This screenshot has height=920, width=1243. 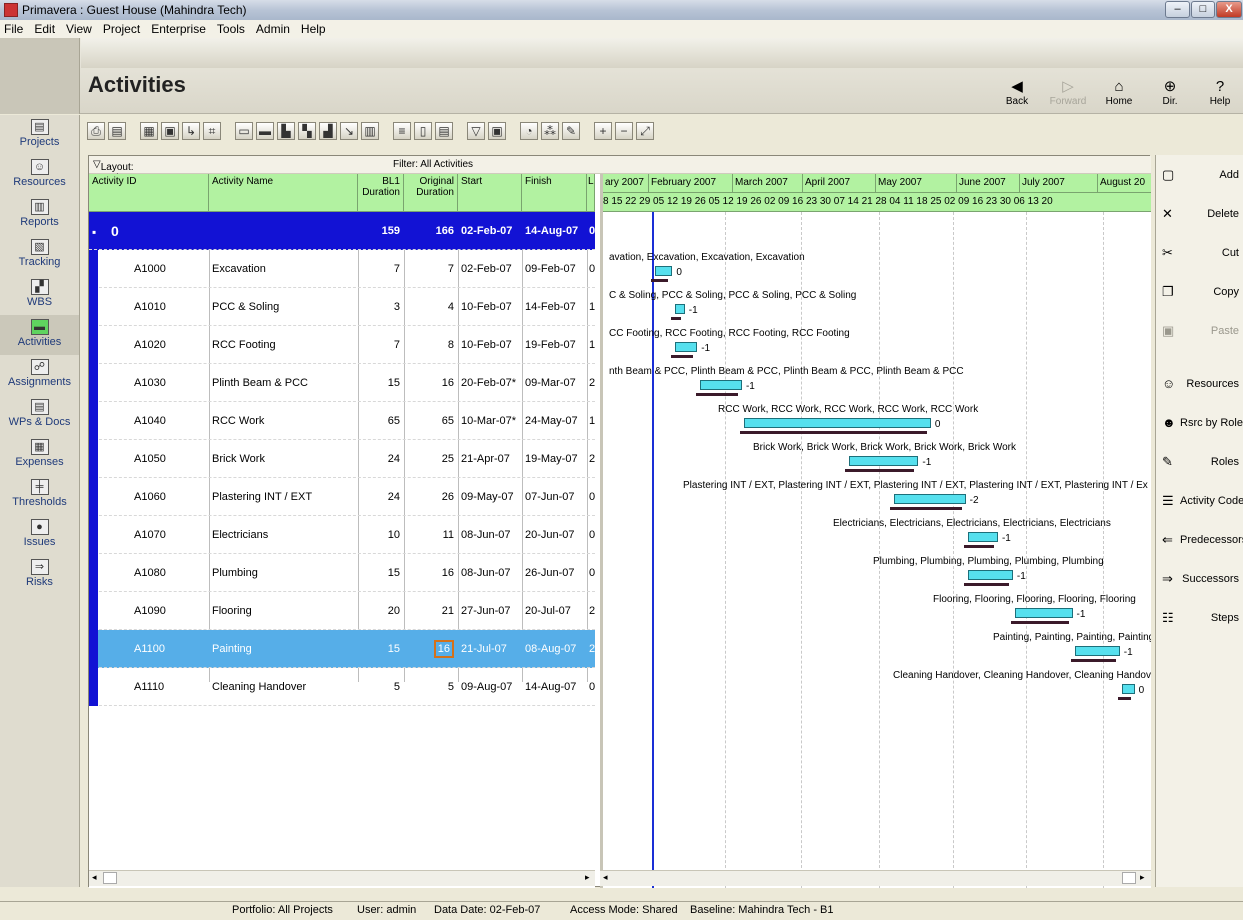 I want to click on activity-row: A1040 RCC Work 65 65 10-Mar-07* 24-May-07 1, so click(x=342, y=421).